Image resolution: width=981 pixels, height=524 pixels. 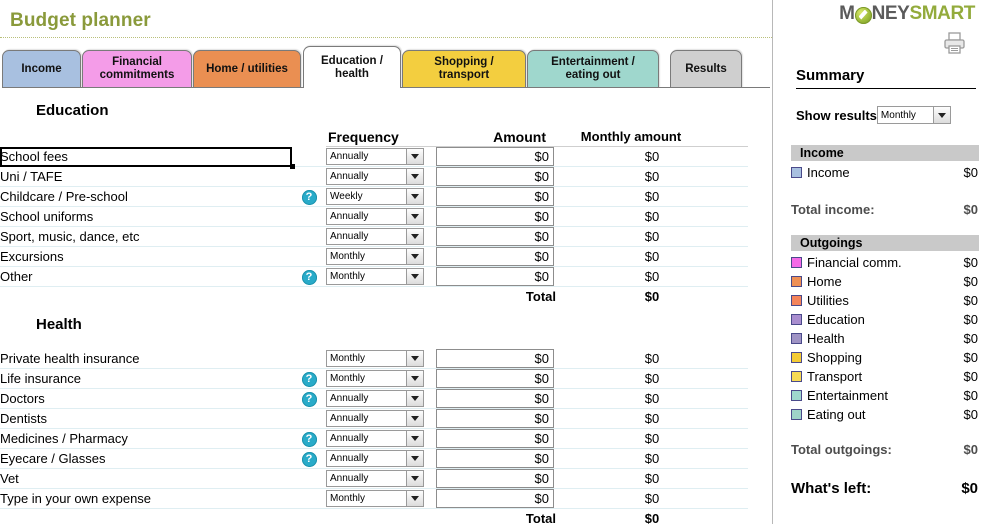 I want to click on table-row: Other? Monthly $0 $0, so click(x=374, y=276).